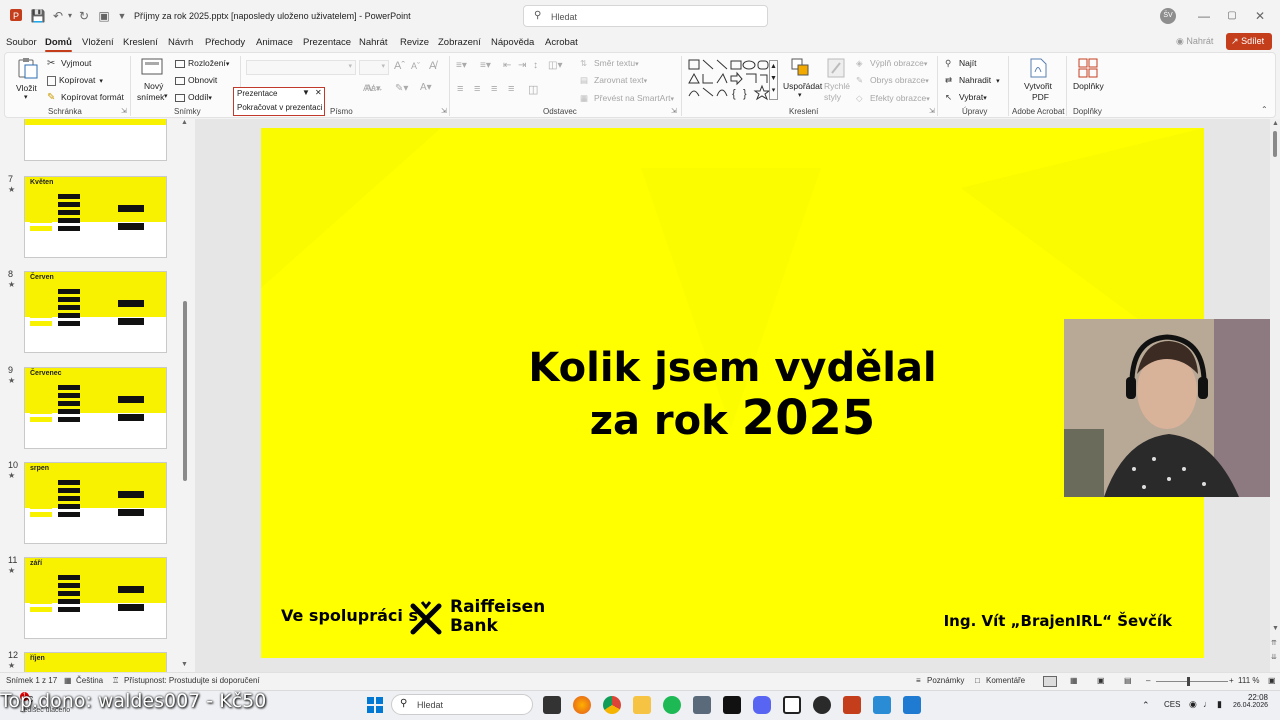  Describe the element at coordinates (38, 16) in the screenshot. I see `save-icon: 💾` at that location.